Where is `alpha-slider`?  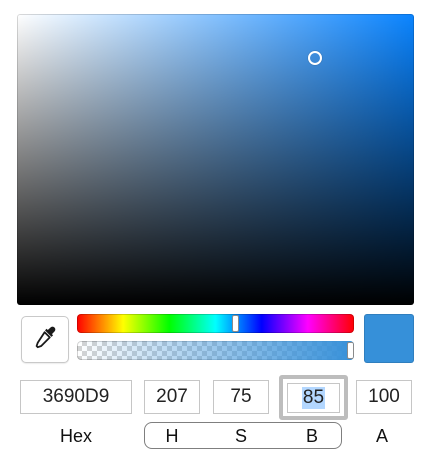 alpha-slider is located at coordinates (215, 350).